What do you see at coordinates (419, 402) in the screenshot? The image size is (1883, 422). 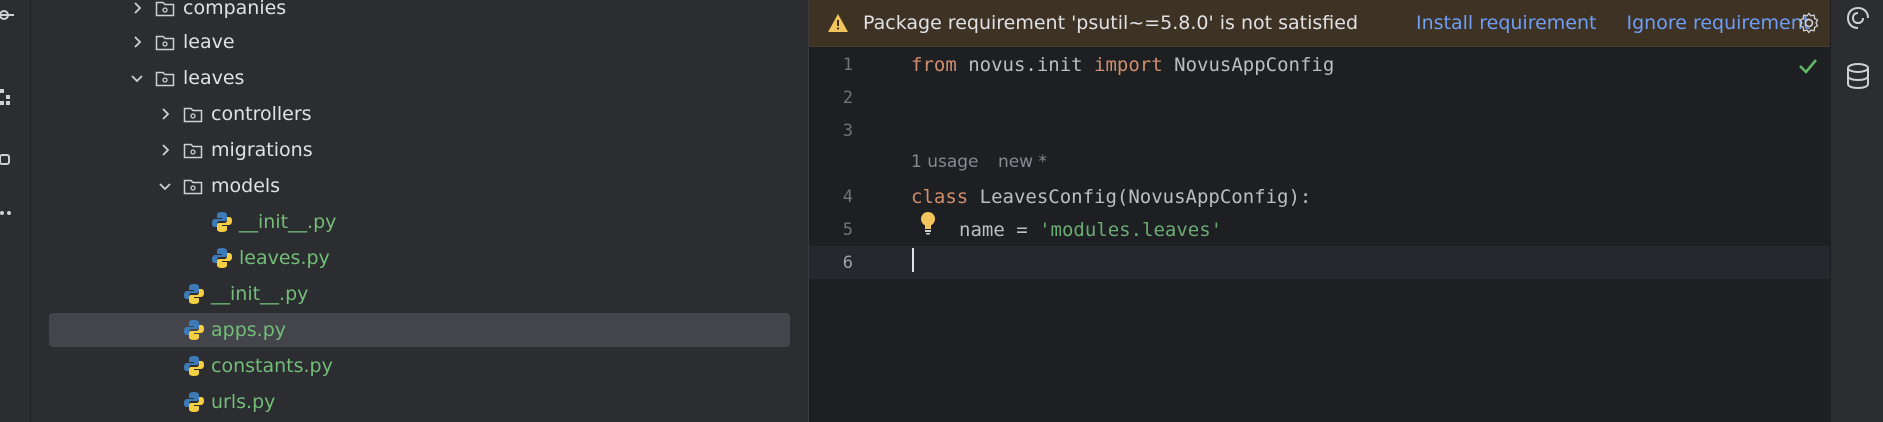 I see `tree-item-urls-py: urls.py` at bounding box center [419, 402].